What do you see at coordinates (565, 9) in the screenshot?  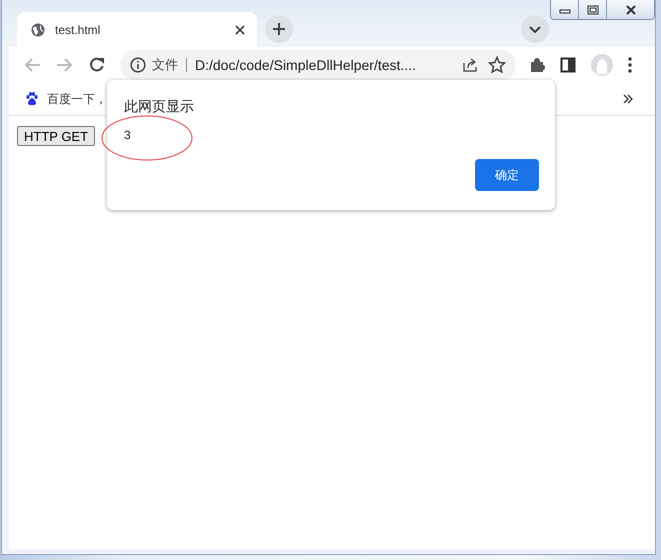 I see `minimize-button` at bounding box center [565, 9].